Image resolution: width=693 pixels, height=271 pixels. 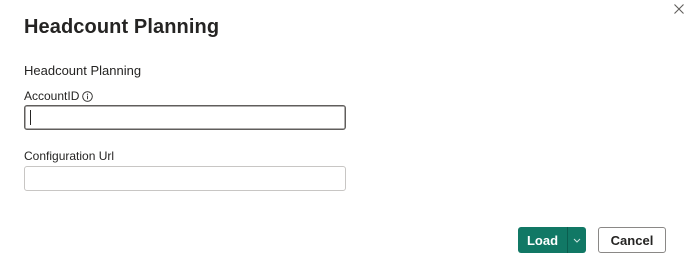 I want to click on info-icon, so click(x=88, y=96).